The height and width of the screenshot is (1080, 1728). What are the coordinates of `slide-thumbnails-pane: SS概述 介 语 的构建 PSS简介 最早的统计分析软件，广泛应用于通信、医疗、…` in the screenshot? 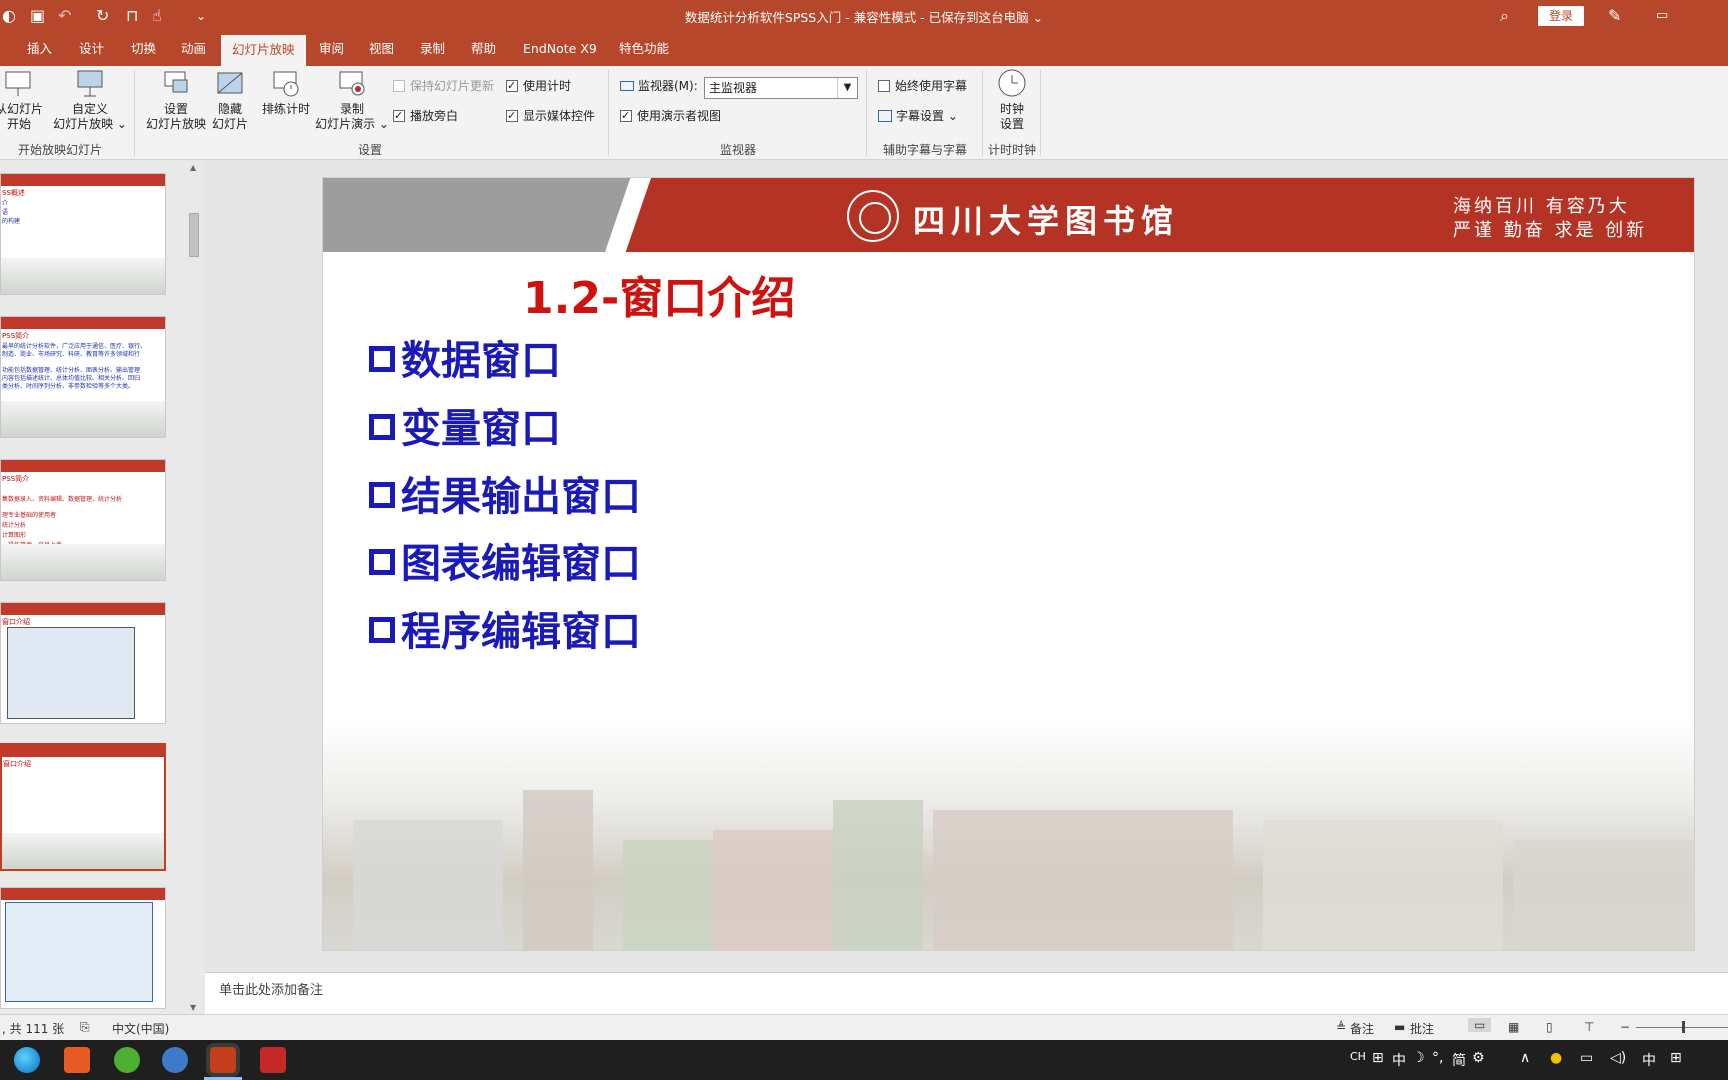 It's located at (102, 587).